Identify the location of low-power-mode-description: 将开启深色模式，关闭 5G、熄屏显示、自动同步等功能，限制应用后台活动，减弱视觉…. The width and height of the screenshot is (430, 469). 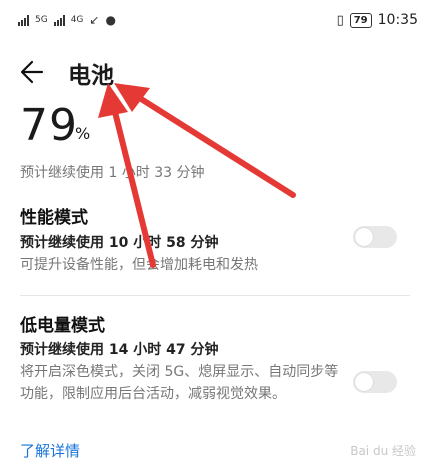
(179, 383).